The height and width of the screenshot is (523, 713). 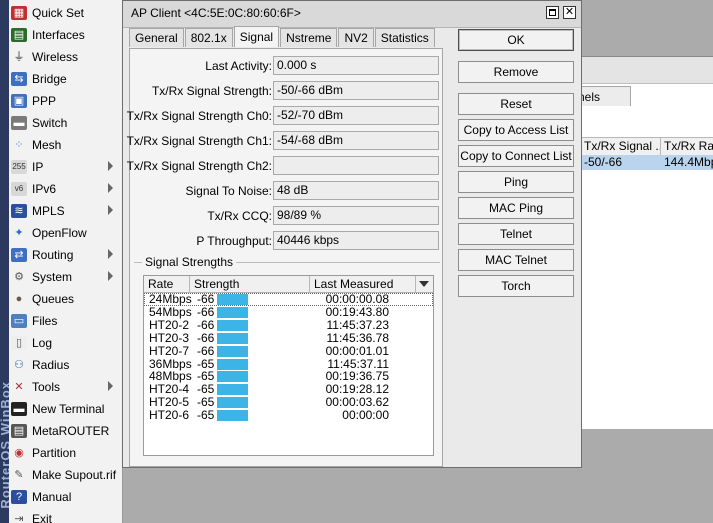 What do you see at coordinates (19, 387) in the screenshot?
I see `tools-icon: ✕` at bounding box center [19, 387].